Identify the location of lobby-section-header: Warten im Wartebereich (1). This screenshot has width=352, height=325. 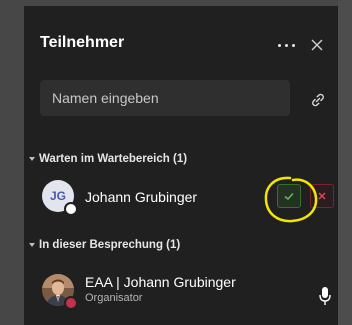
(181, 162).